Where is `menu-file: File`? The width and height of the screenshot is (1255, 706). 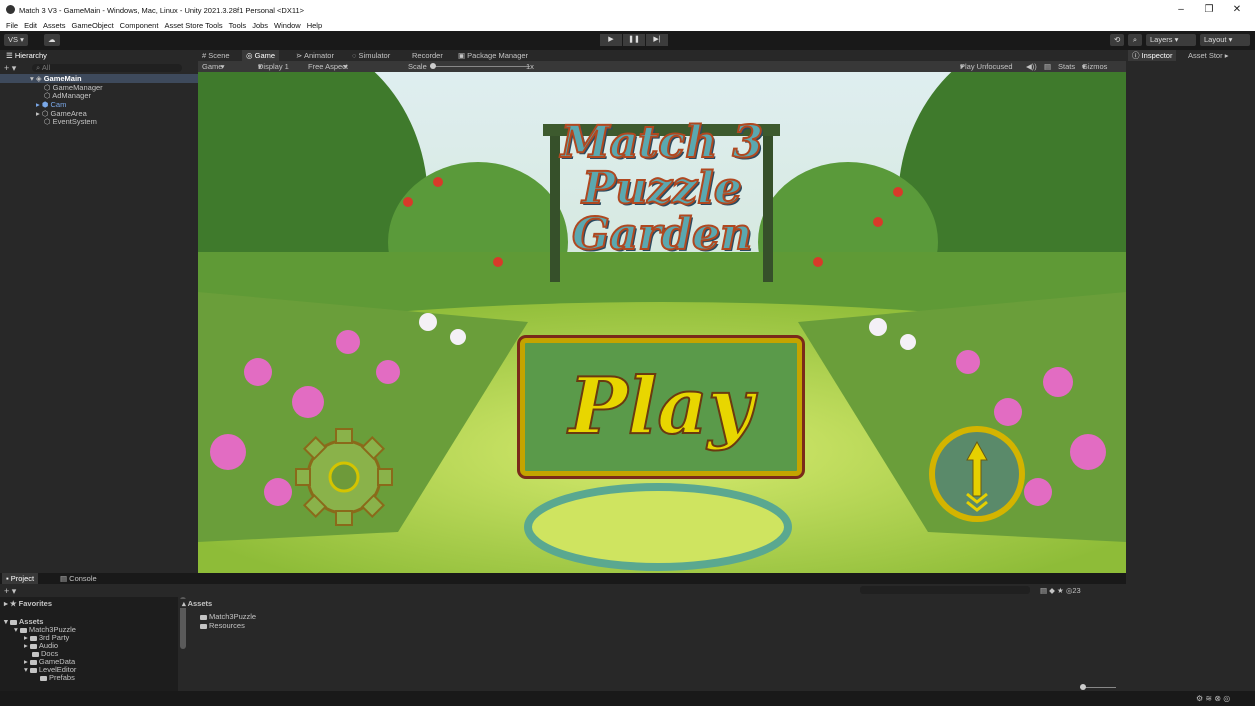 menu-file: File is located at coordinates (12, 25).